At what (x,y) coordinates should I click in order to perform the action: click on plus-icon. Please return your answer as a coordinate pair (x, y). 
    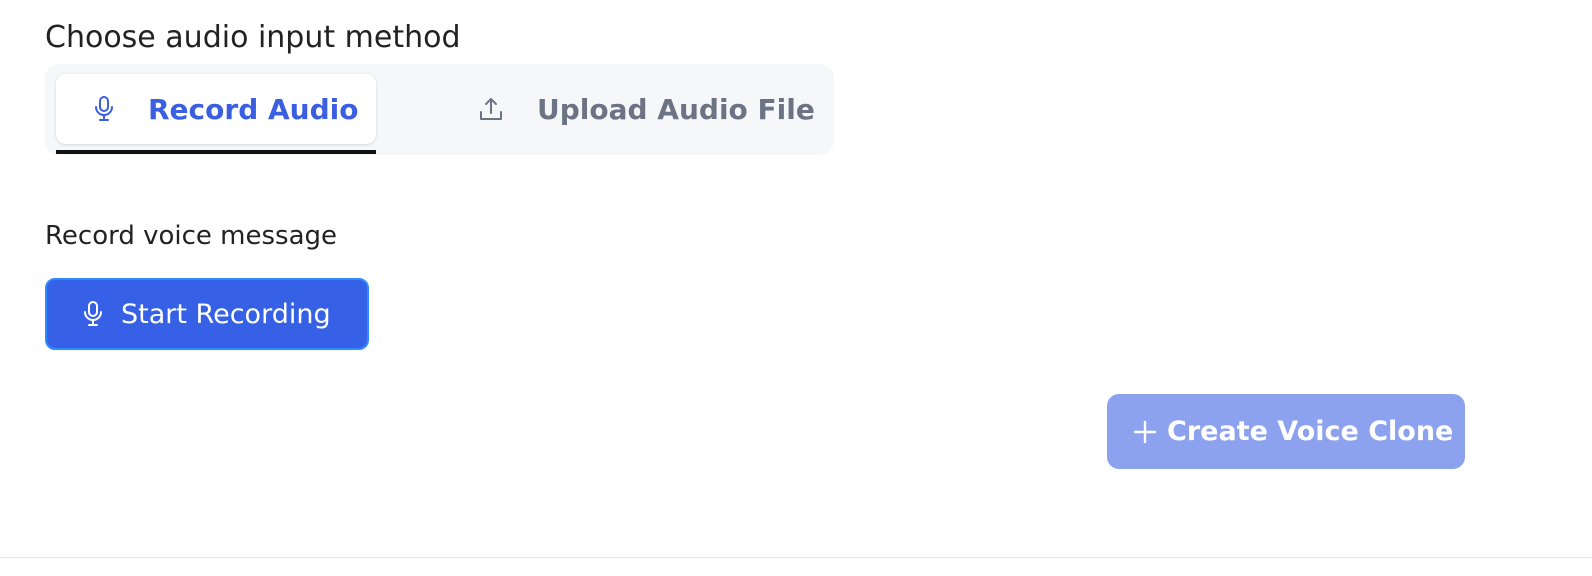
    Looking at the image, I should click on (1145, 432).